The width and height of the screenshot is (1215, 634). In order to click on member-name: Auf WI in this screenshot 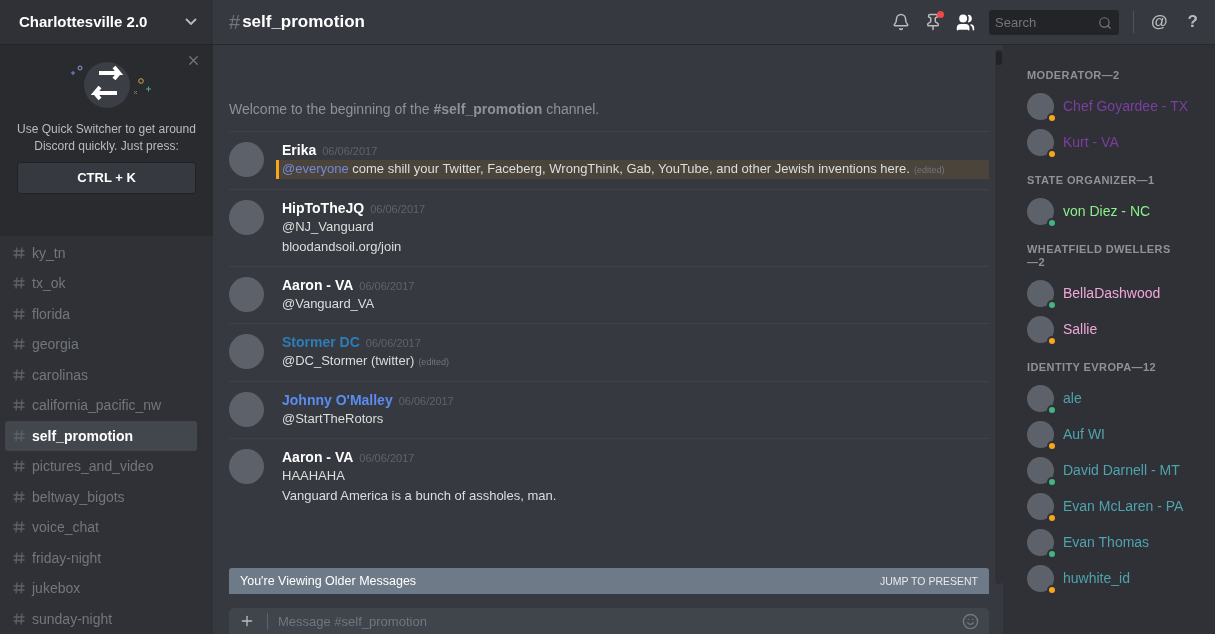, I will do `click(1084, 434)`.